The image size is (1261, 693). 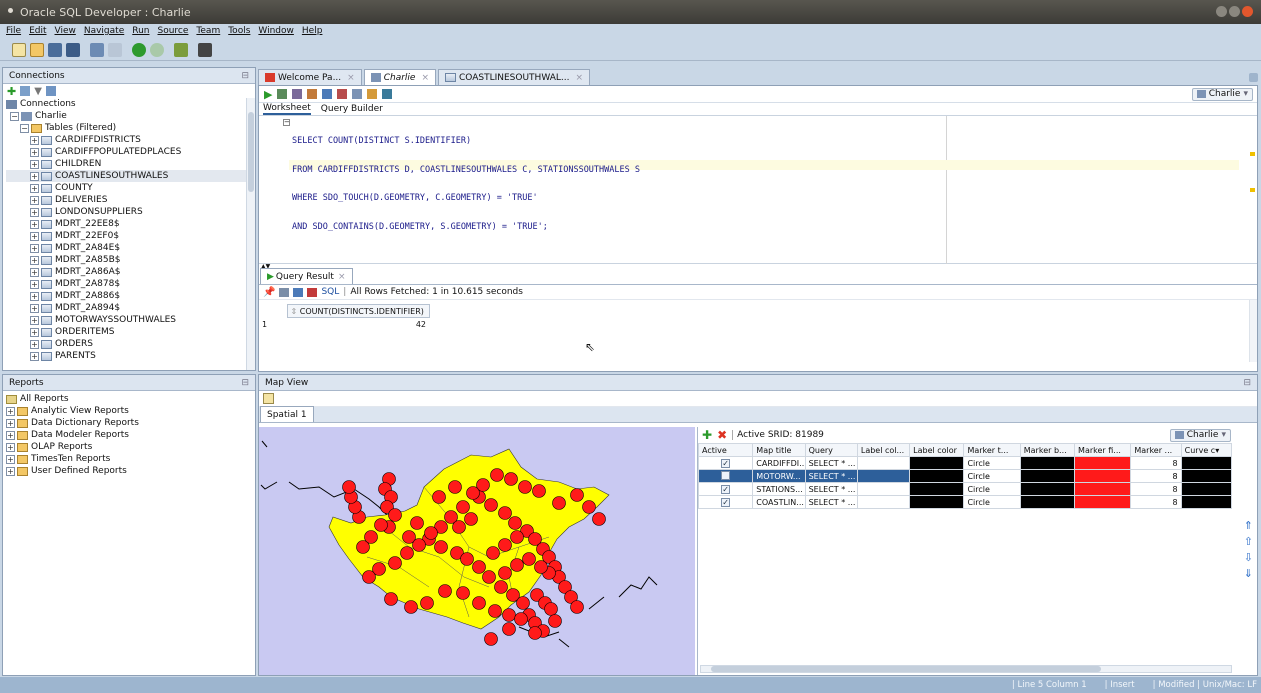 I want to click on tree-scrollbar-thumb, so click(x=251, y=152).